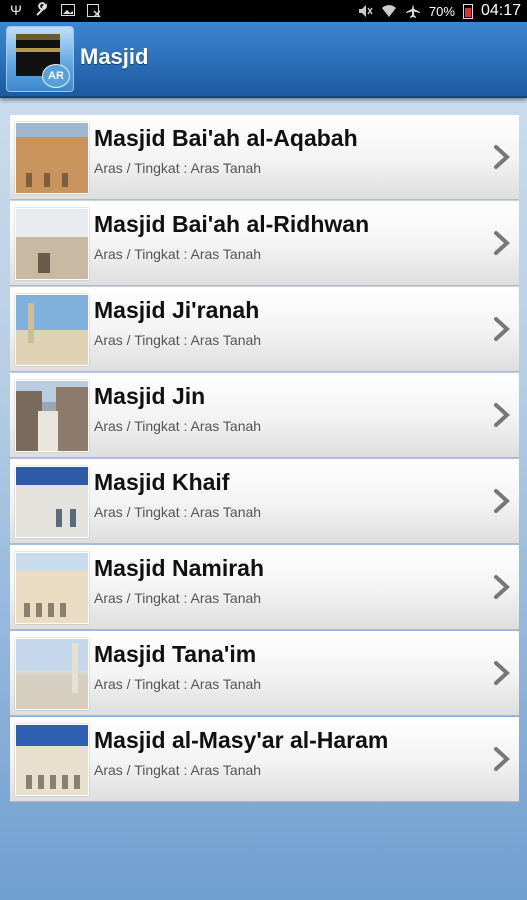 This screenshot has width=527, height=900. Describe the element at coordinates (114, 56) in the screenshot. I see `page-title: Masjid` at that location.